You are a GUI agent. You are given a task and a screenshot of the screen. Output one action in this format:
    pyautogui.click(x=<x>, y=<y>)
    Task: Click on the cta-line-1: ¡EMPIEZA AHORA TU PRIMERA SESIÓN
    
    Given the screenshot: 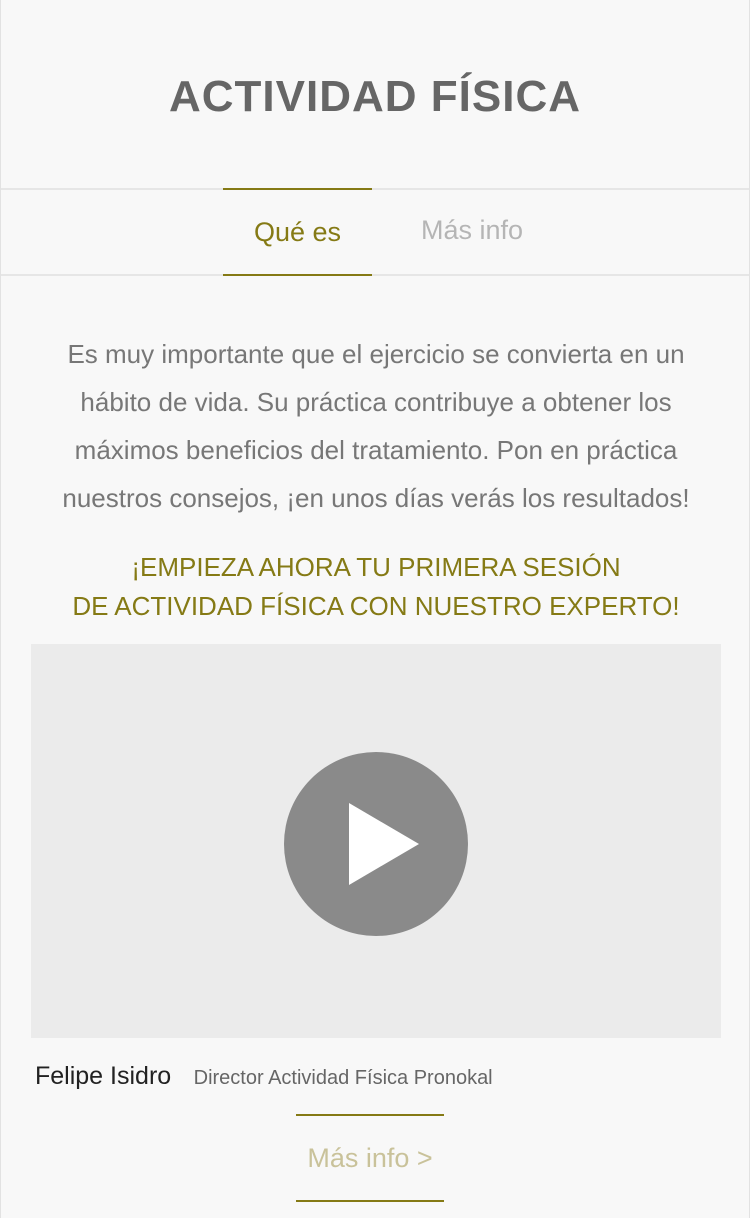 What is the action you would take?
    pyautogui.click(x=376, y=567)
    